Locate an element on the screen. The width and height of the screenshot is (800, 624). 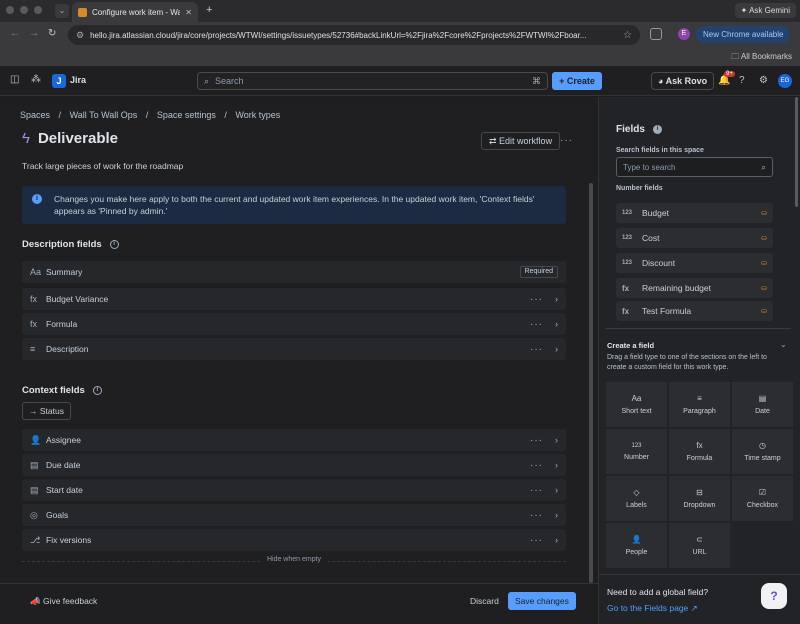
browser-tab: Configure work item - Wall To ✕ is located at coordinates (135, 12).